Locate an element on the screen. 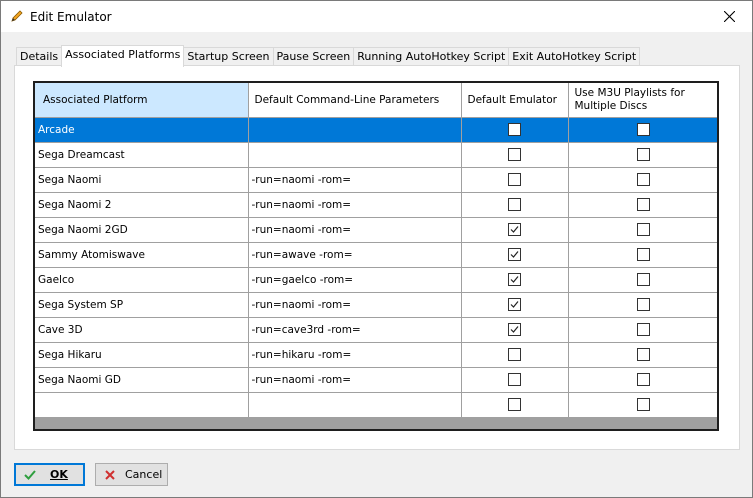 The height and width of the screenshot is (498, 753). table-row: Sega Naomi -run=naomi -rom= is located at coordinates (376, 180).